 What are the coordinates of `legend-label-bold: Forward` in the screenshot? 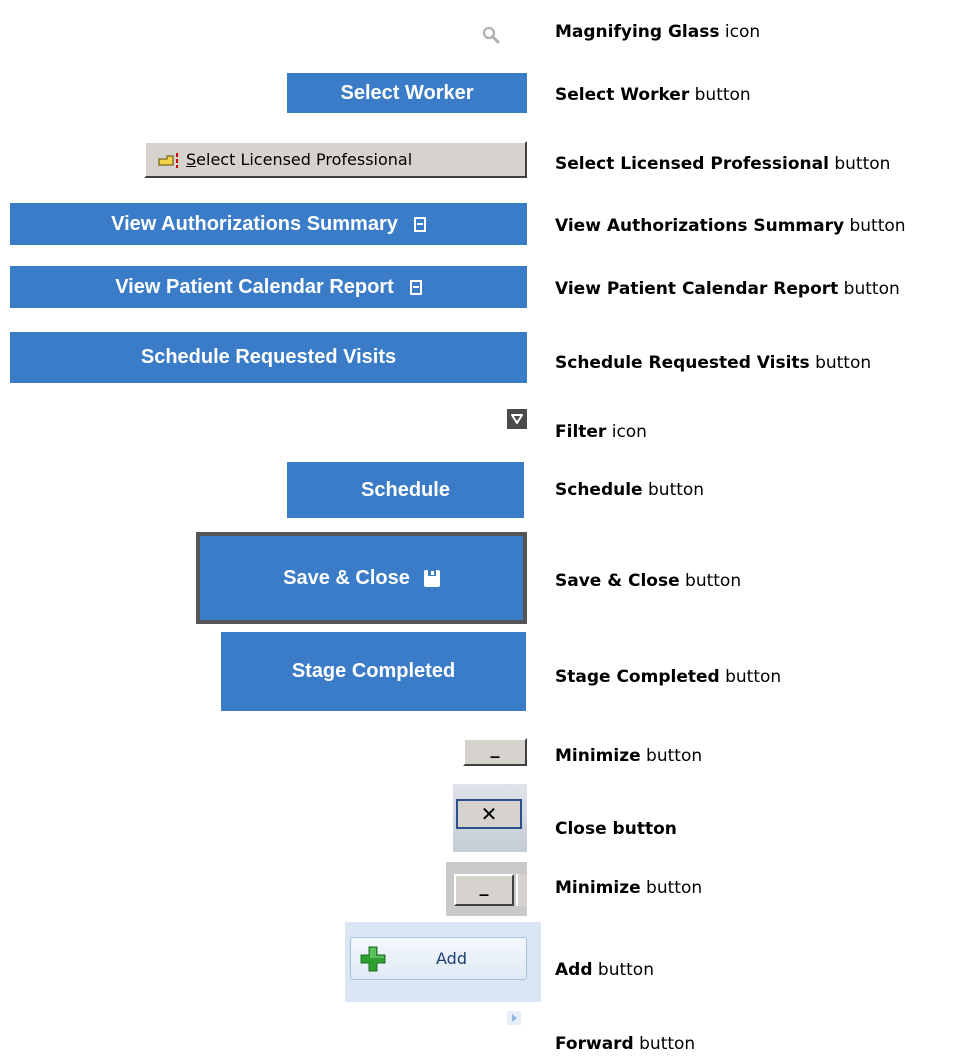 It's located at (594, 1044).